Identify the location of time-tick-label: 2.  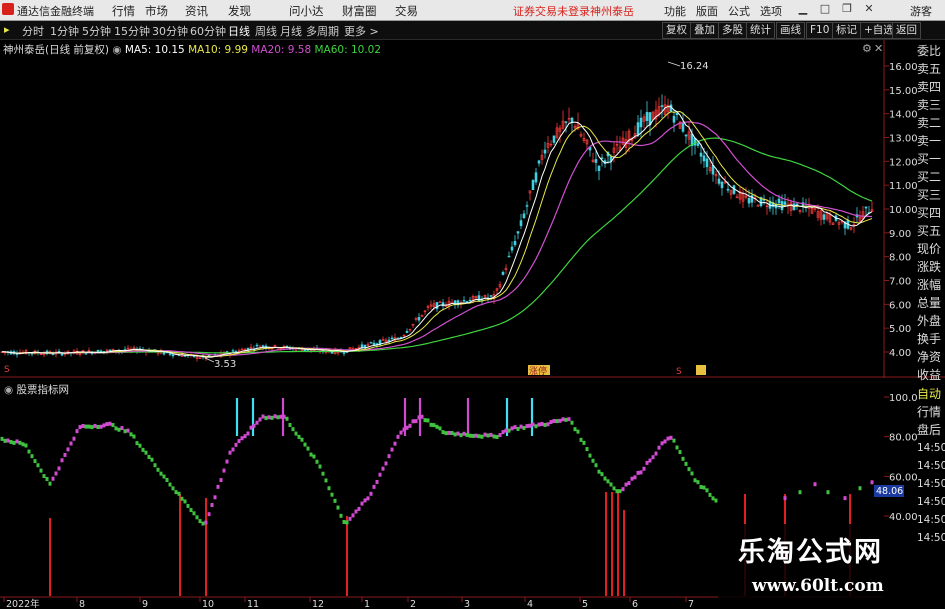
(413, 604).